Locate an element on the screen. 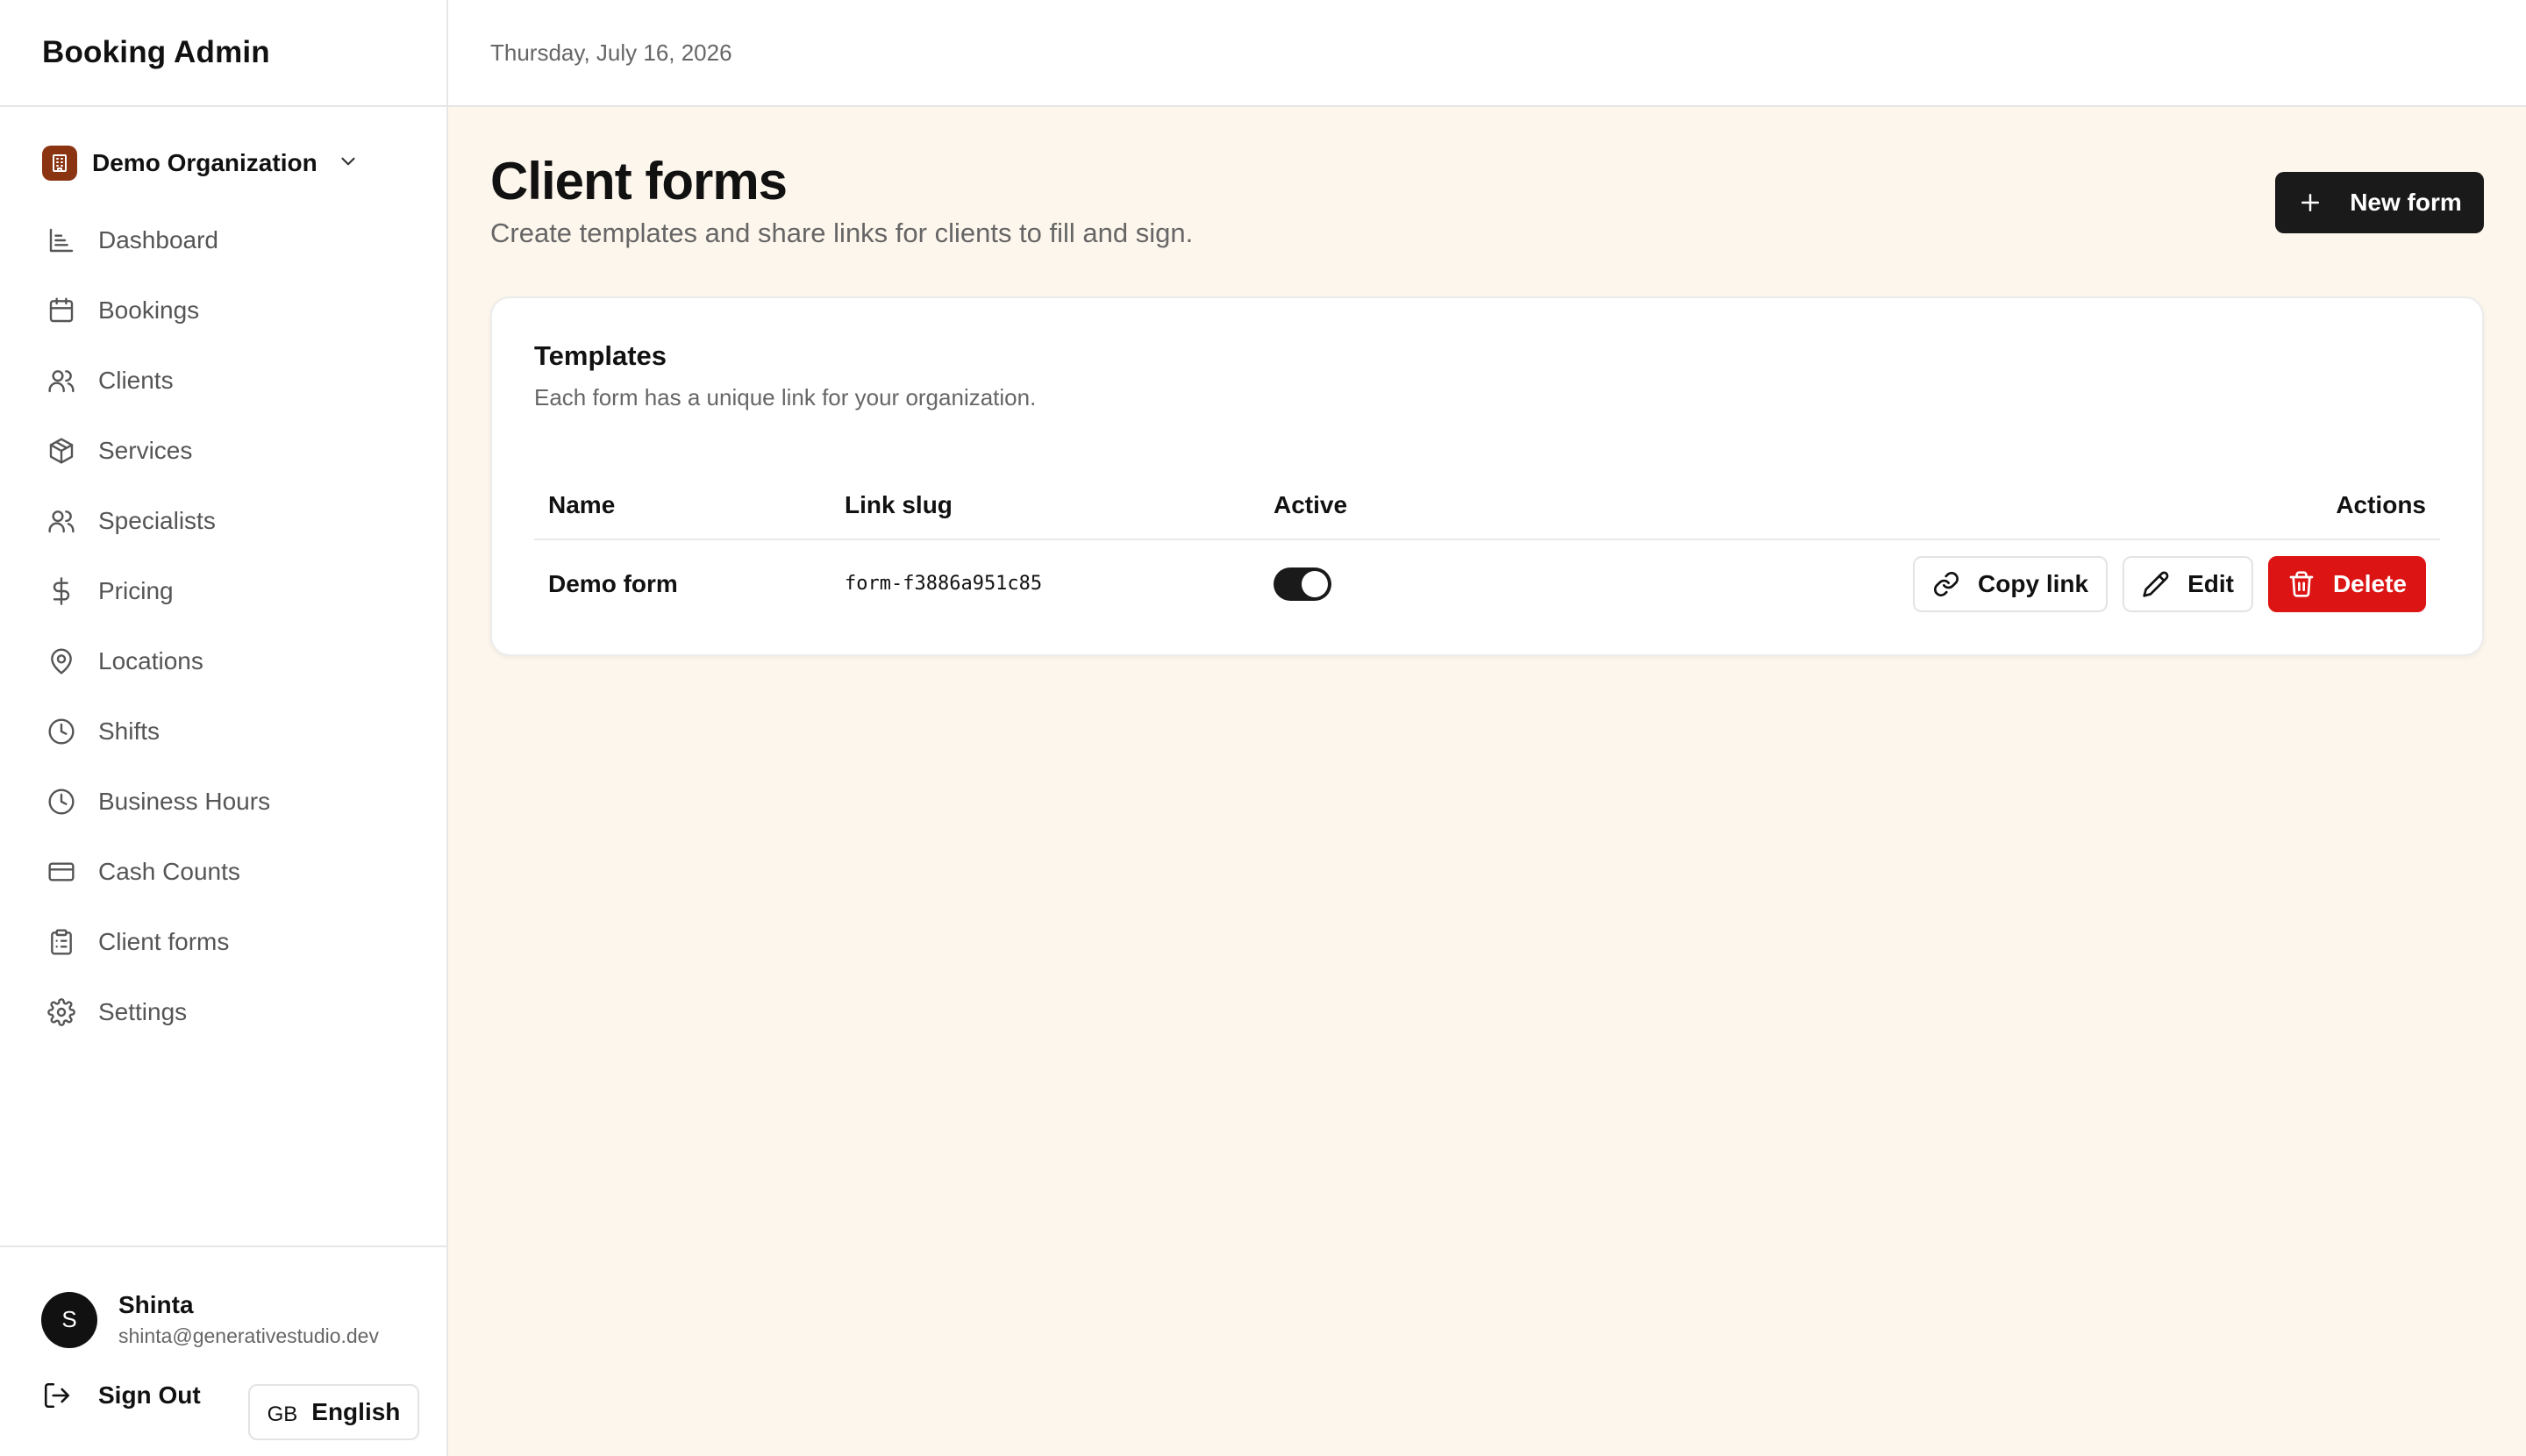 The height and width of the screenshot is (1456, 2526). sidebar-item-label: Clients is located at coordinates (136, 380).